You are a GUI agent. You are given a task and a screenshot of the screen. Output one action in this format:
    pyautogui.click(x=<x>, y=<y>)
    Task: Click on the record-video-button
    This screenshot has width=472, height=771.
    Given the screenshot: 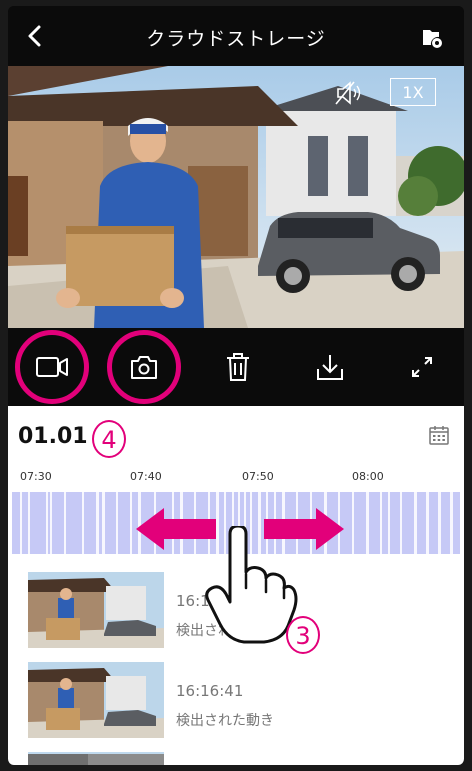 What is the action you would take?
    pyautogui.click(x=52, y=367)
    